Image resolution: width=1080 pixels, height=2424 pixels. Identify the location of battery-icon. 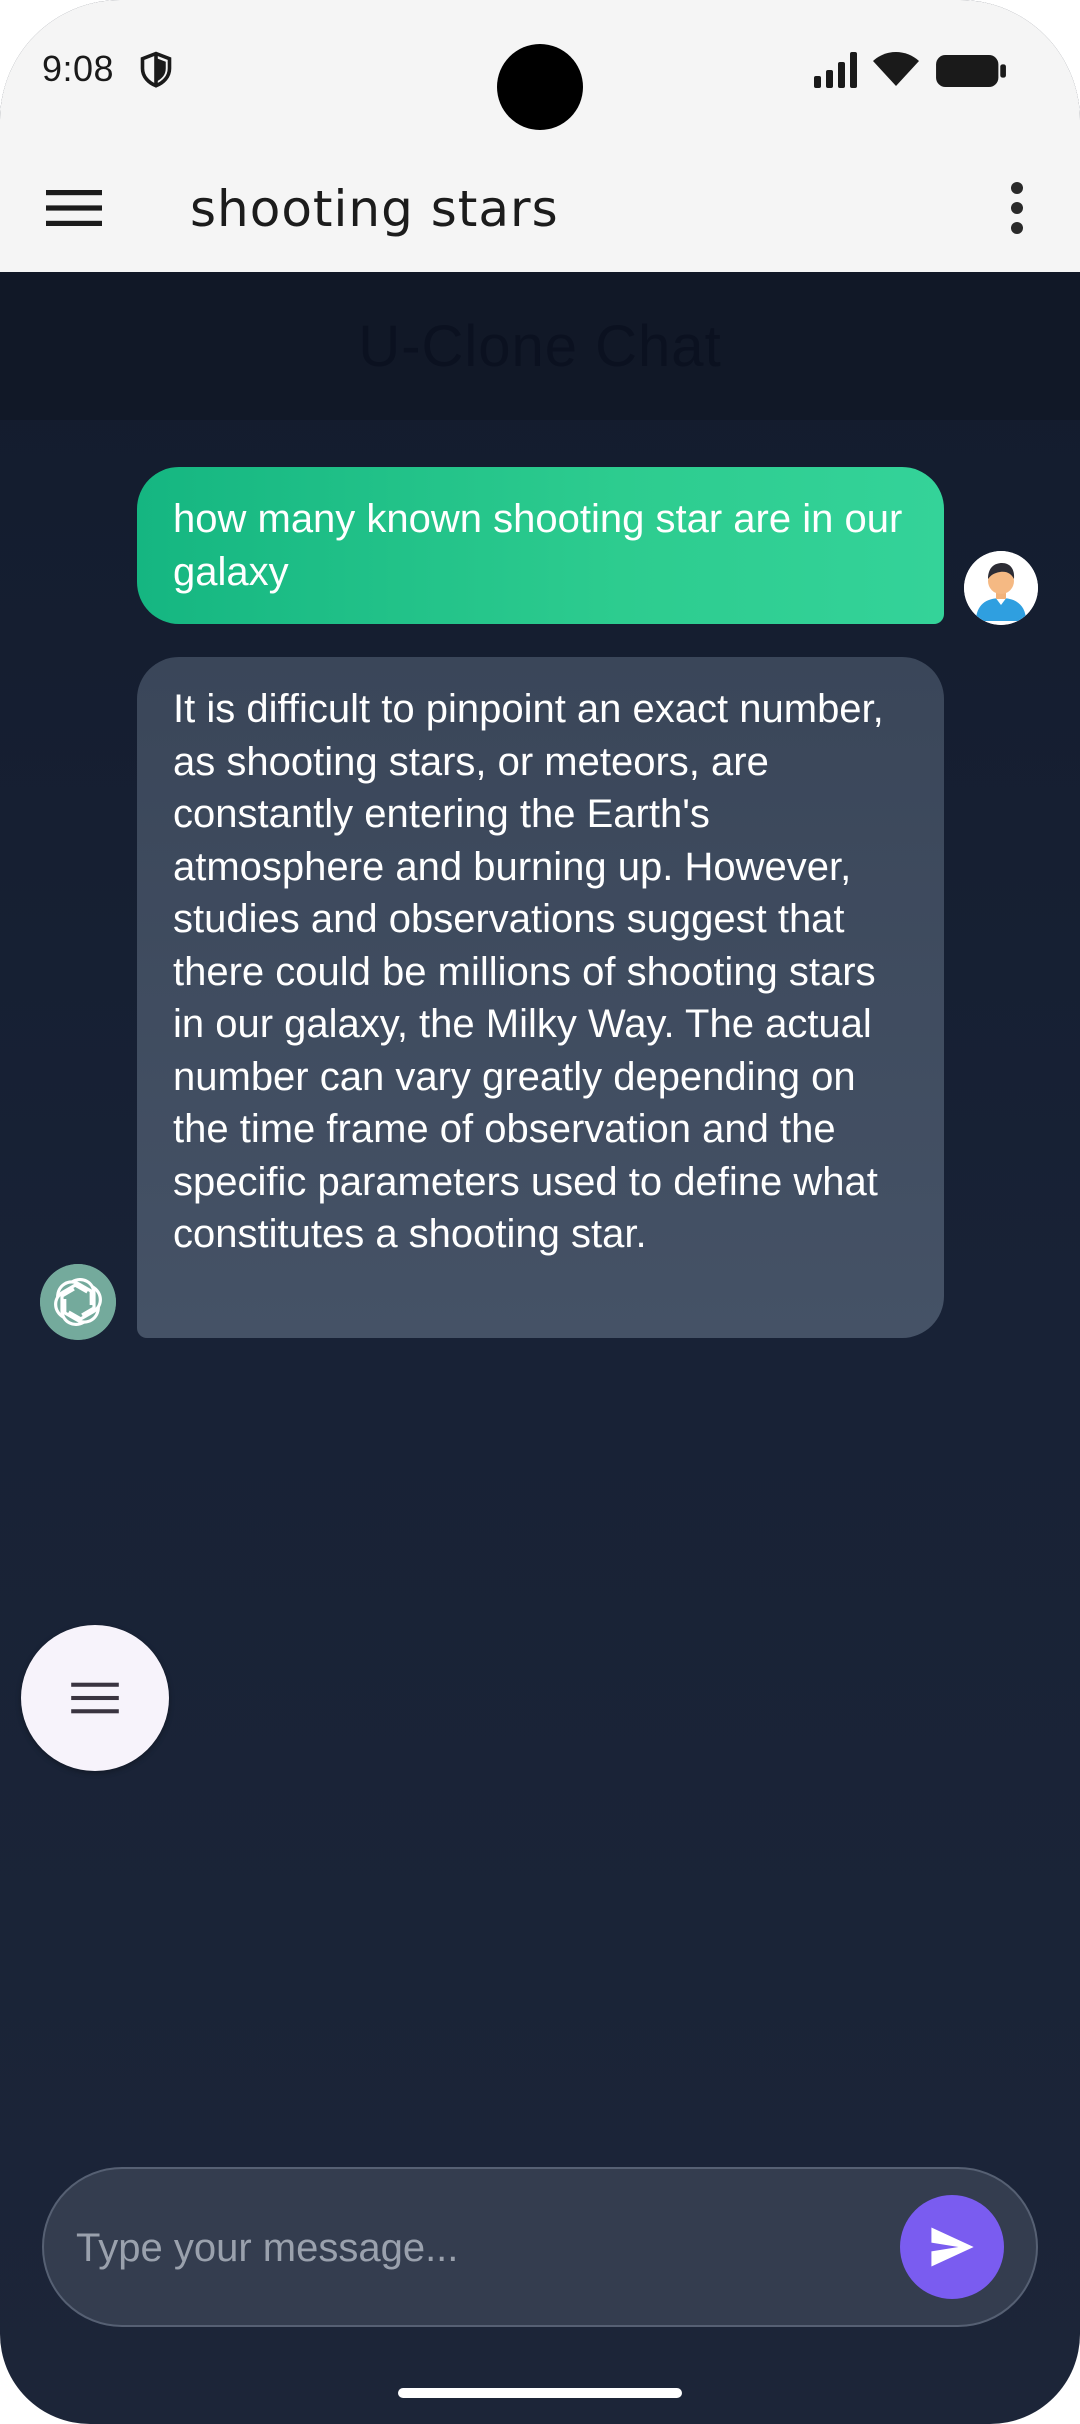
(971, 71).